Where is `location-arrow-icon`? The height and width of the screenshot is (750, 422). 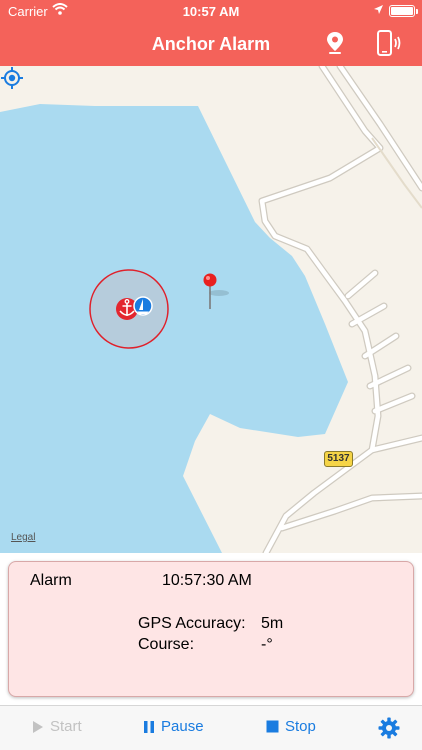
location-arrow-icon is located at coordinates (378, 9).